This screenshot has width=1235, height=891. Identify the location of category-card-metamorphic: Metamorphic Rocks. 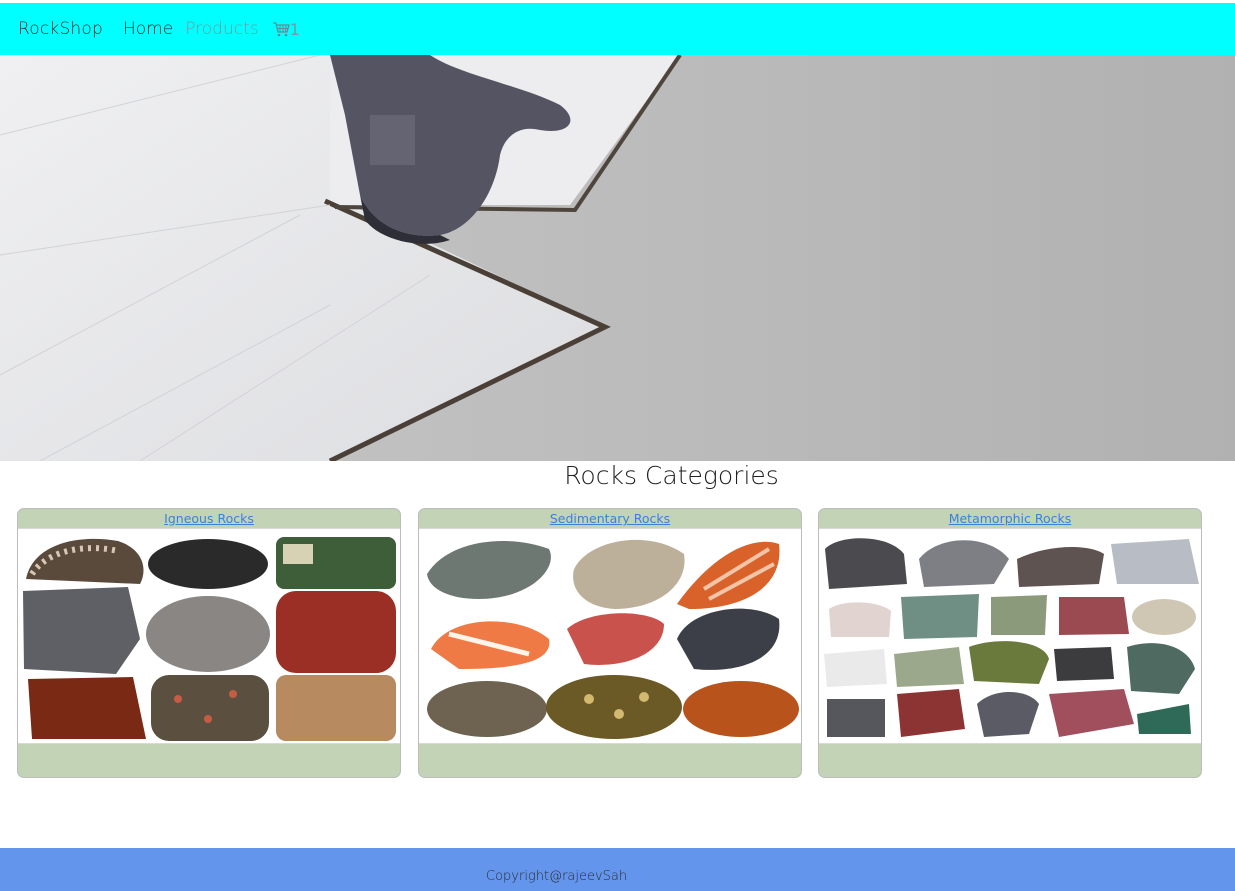
(1010, 643).